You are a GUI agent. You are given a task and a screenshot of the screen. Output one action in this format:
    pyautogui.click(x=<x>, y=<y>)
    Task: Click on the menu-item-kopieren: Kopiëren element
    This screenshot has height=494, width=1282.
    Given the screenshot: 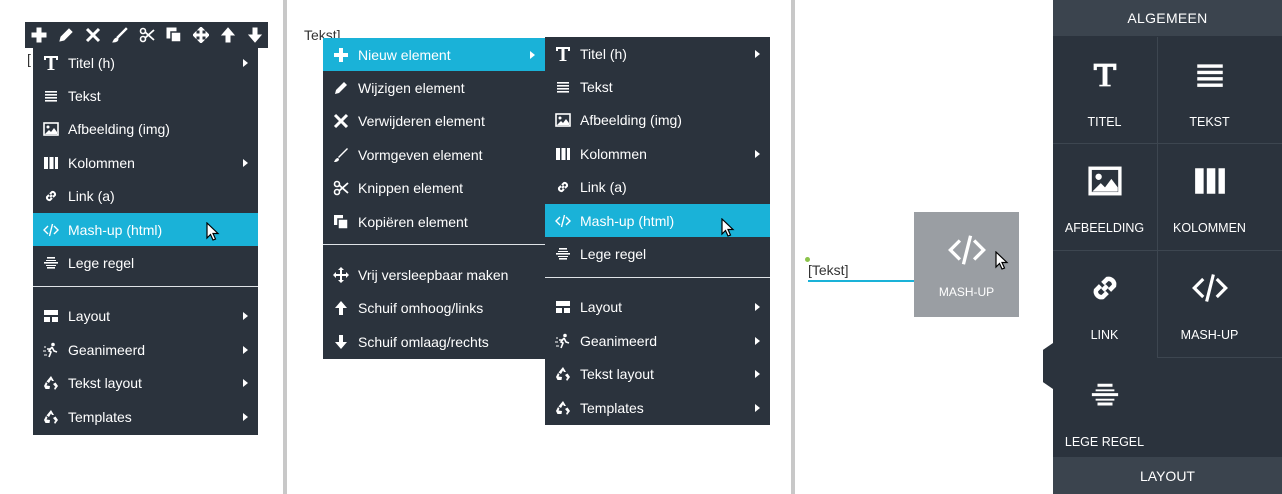 What is the action you would take?
    pyautogui.click(x=434, y=221)
    